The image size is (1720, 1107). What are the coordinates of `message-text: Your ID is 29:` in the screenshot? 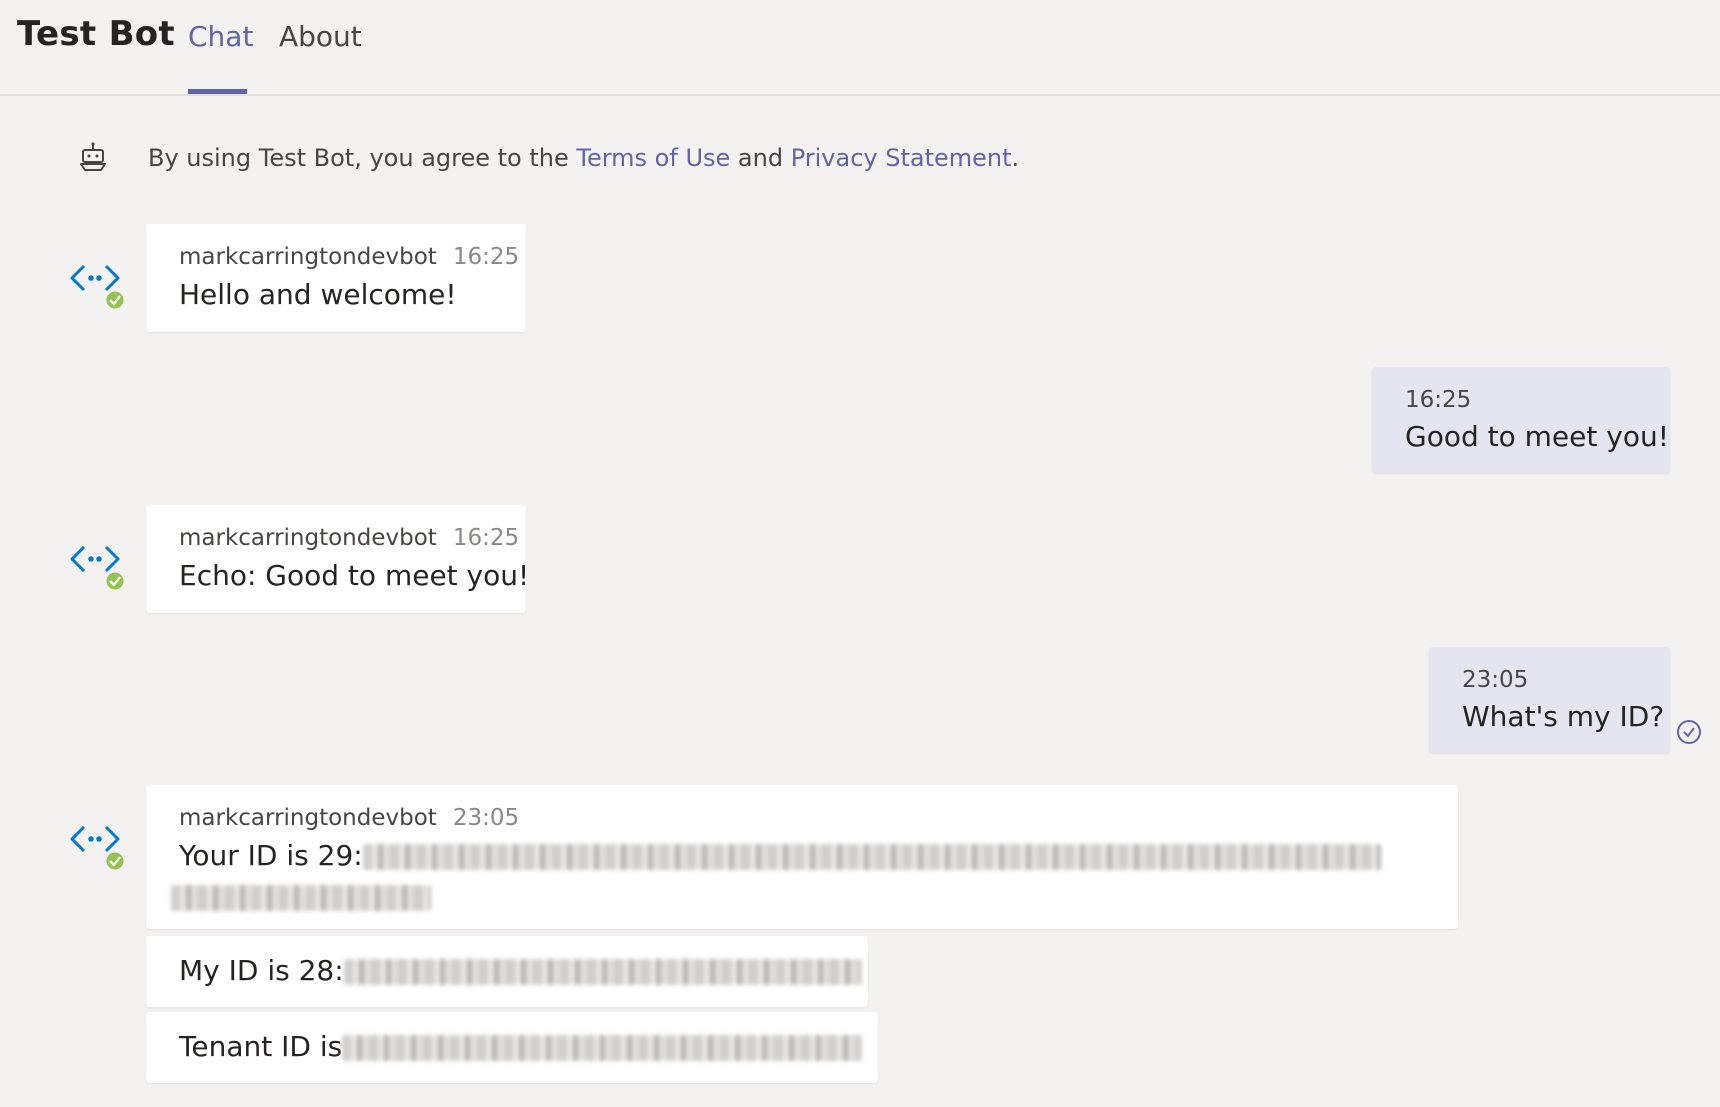 It's located at (780, 856).